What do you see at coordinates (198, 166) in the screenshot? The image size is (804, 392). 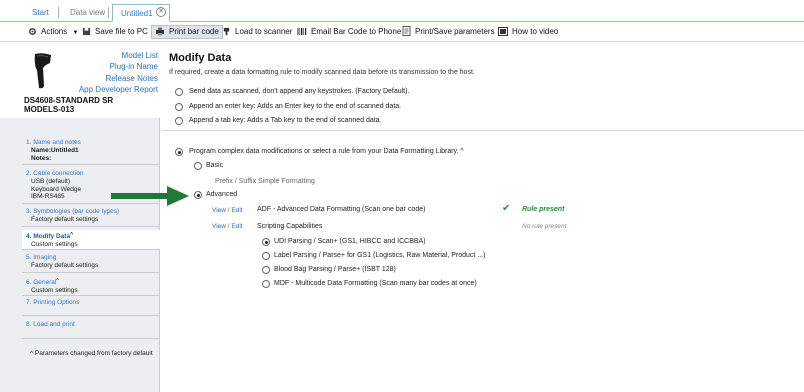 I see `radio-basic` at bounding box center [198, 166].